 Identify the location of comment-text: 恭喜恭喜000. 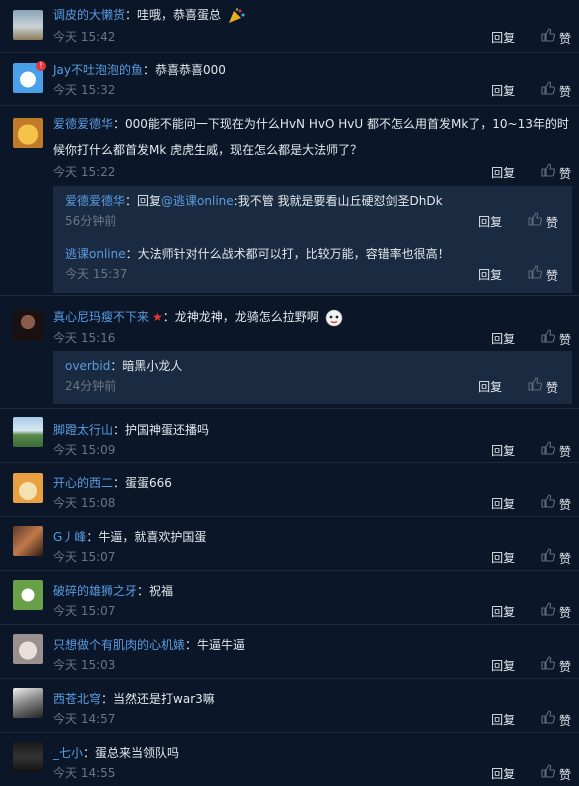
(190, 70).